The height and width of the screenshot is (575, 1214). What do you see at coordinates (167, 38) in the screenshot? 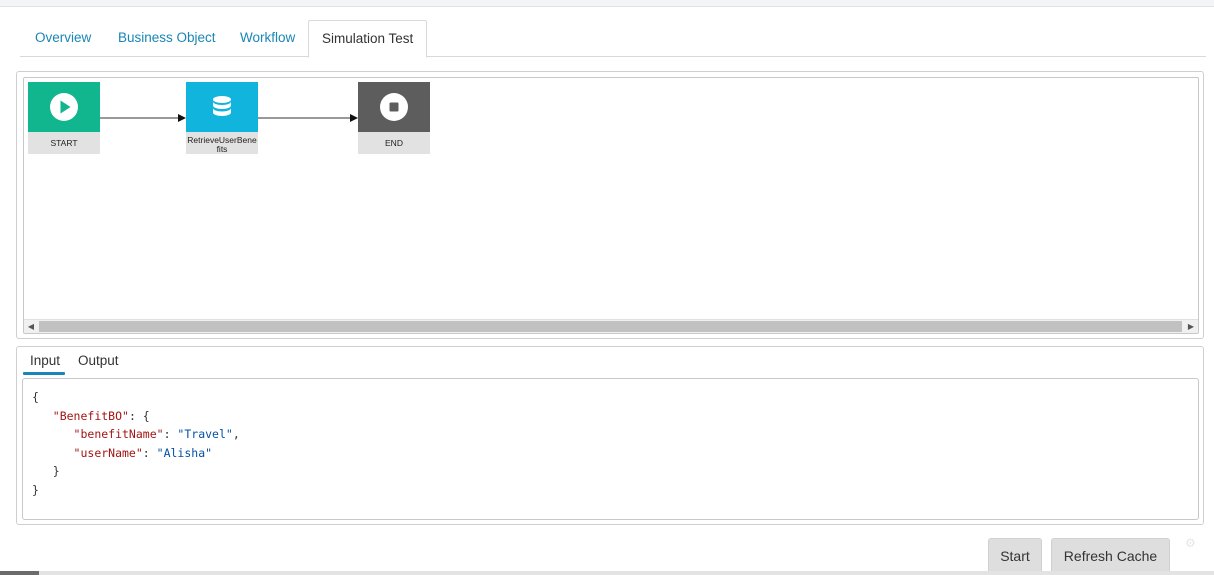
I see `tab-business-object: Business Object` at bounding box center [167, 38].